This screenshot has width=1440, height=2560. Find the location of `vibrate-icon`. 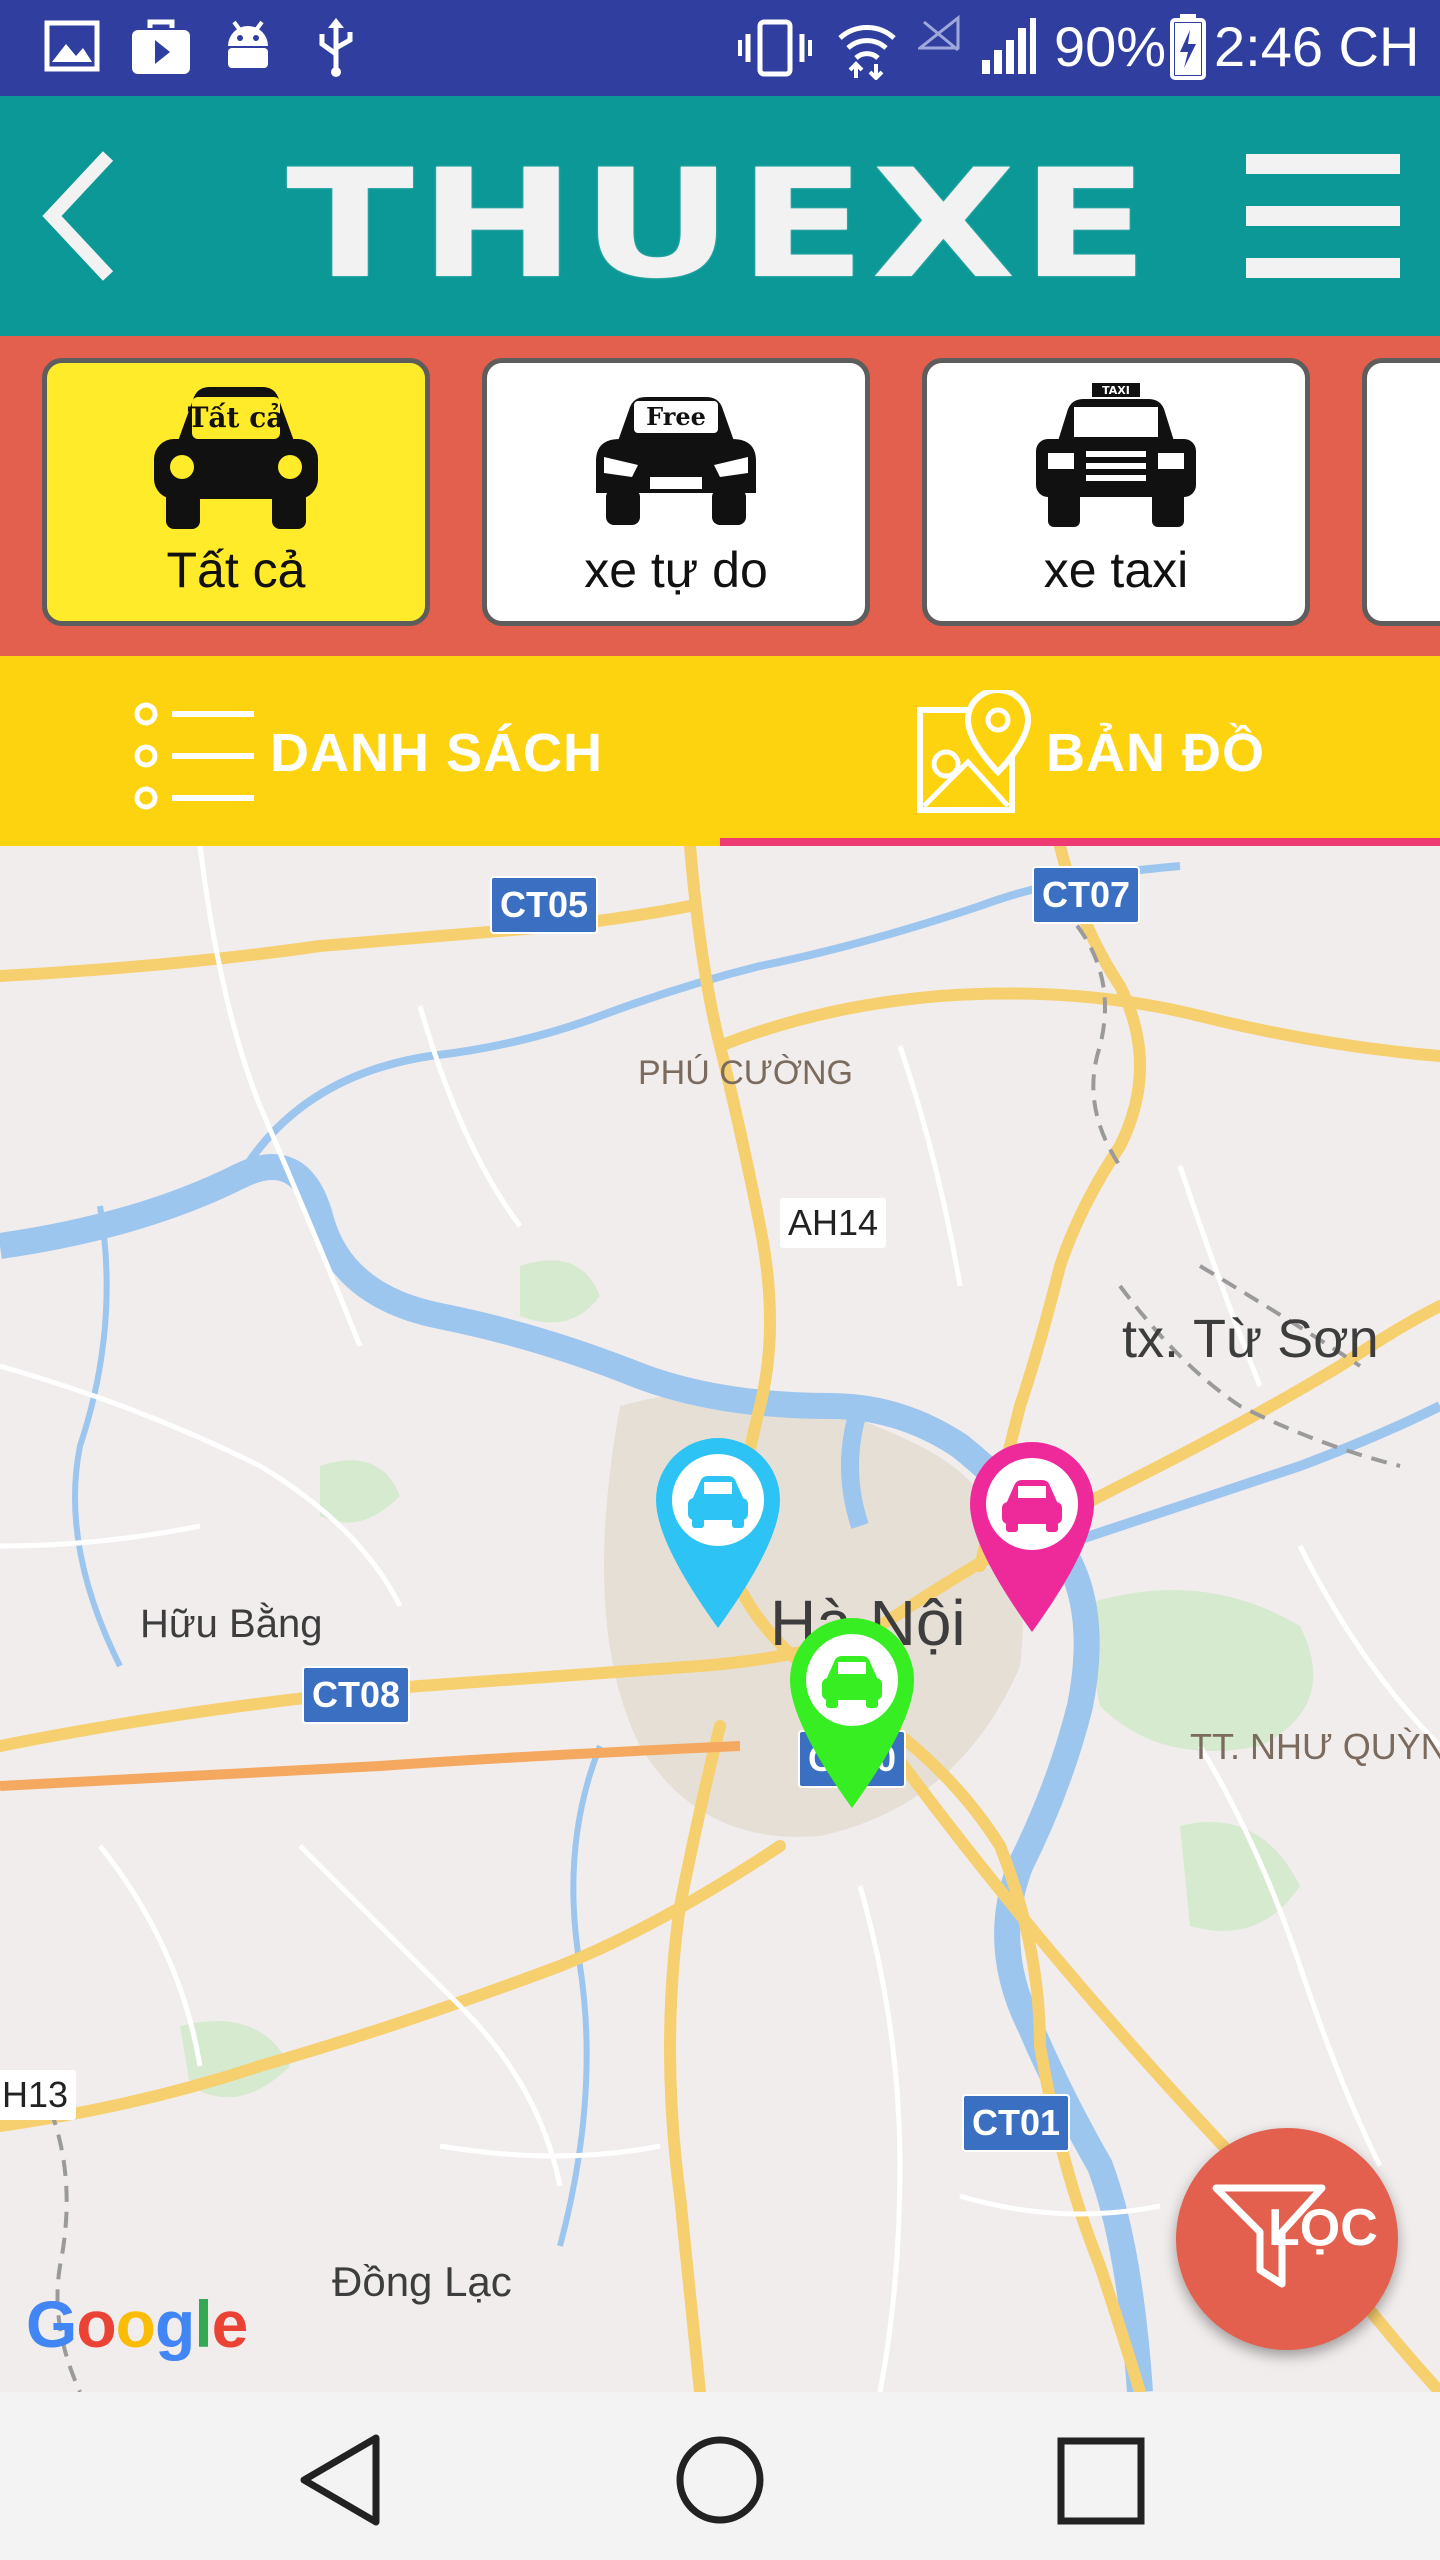

vibrate-icon is located at coordinates (775, 48).